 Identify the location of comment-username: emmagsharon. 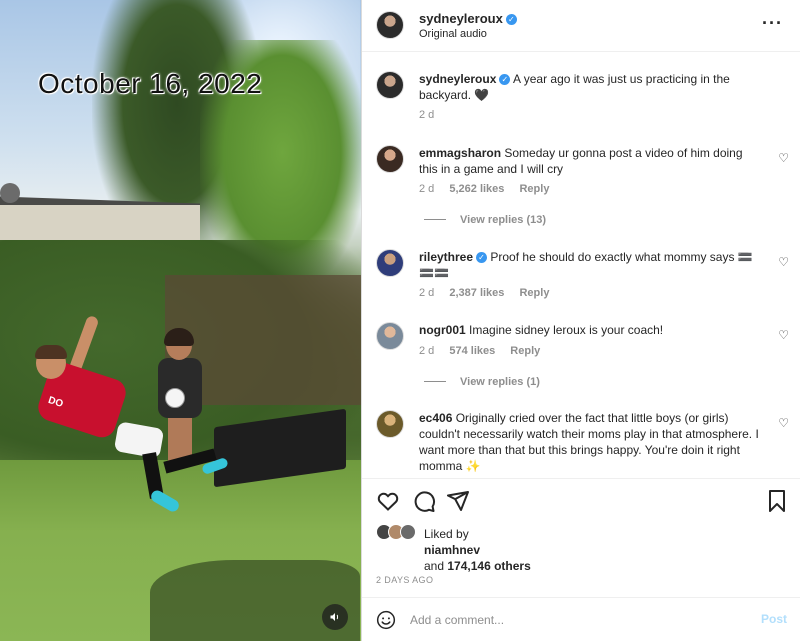
(460, 153).